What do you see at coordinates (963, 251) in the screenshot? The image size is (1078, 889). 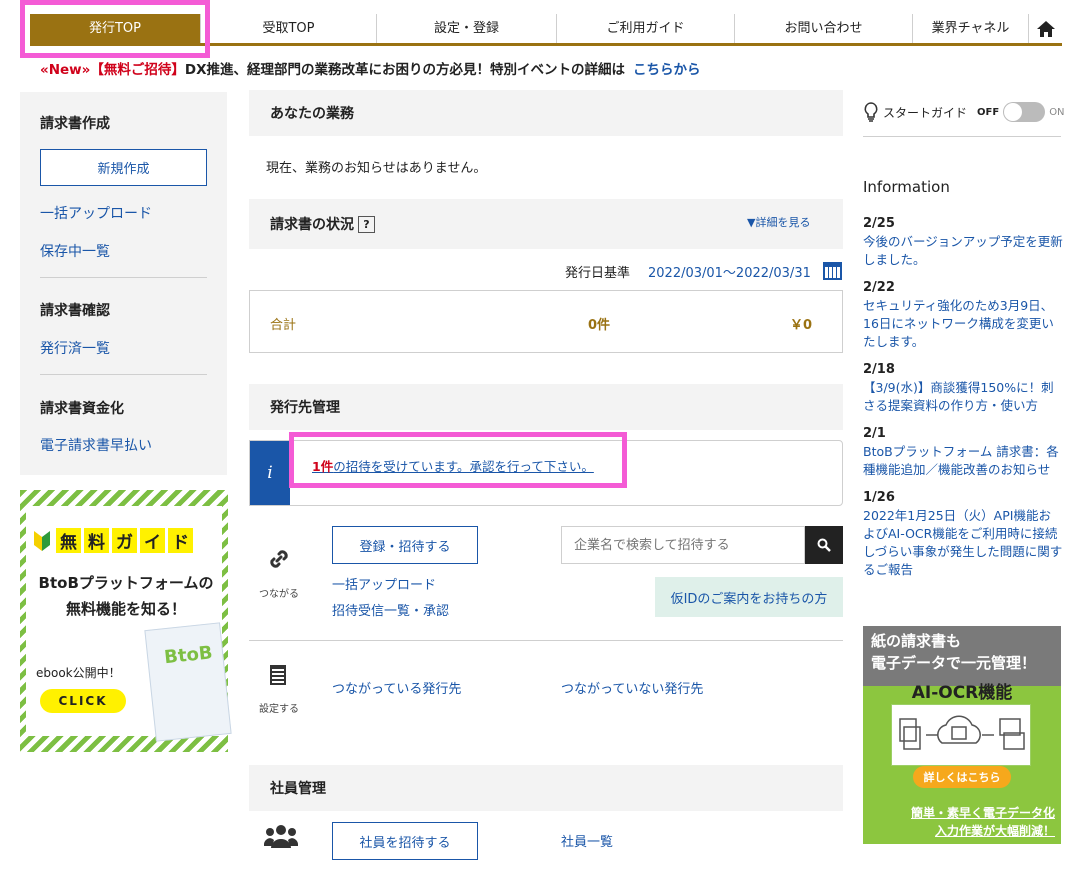 I see `info-item-link: 今後のバージョンアップ予定を更新しました。` at bounding box center [963, 251].